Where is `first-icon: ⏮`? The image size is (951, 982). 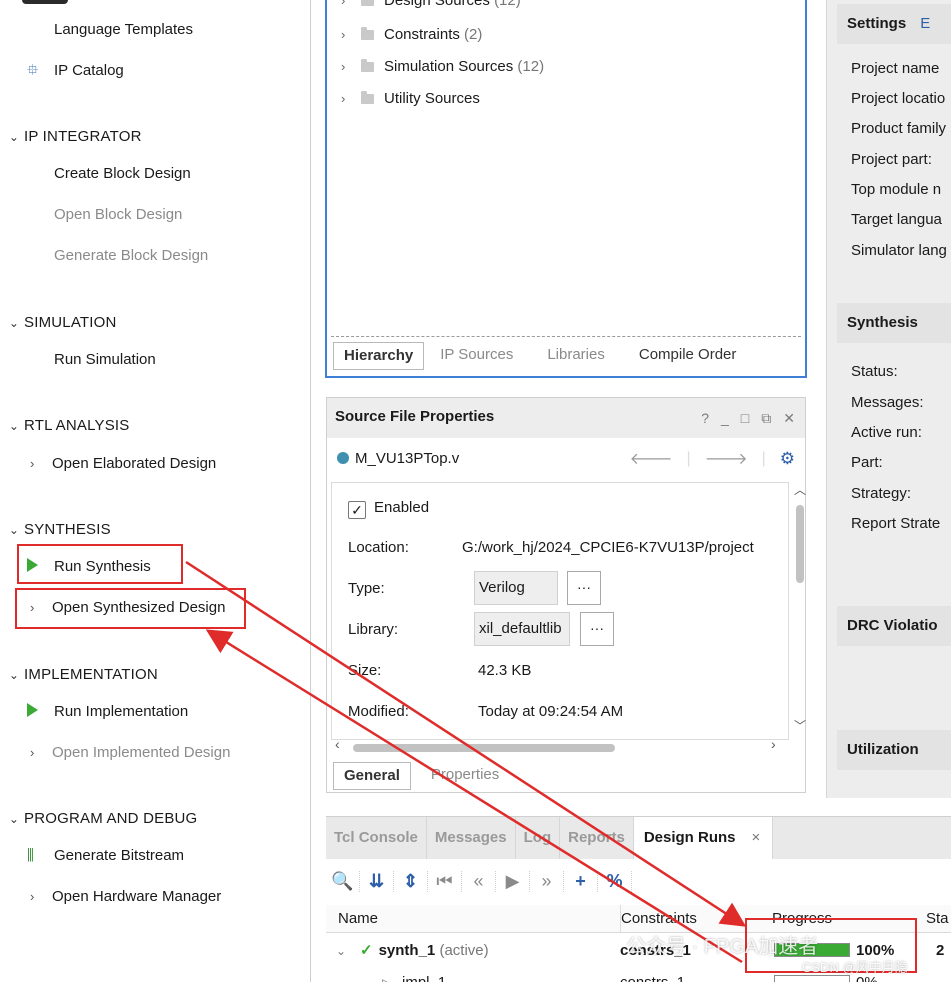 first-icon: ⏮ is located at coordinates (445, 881).